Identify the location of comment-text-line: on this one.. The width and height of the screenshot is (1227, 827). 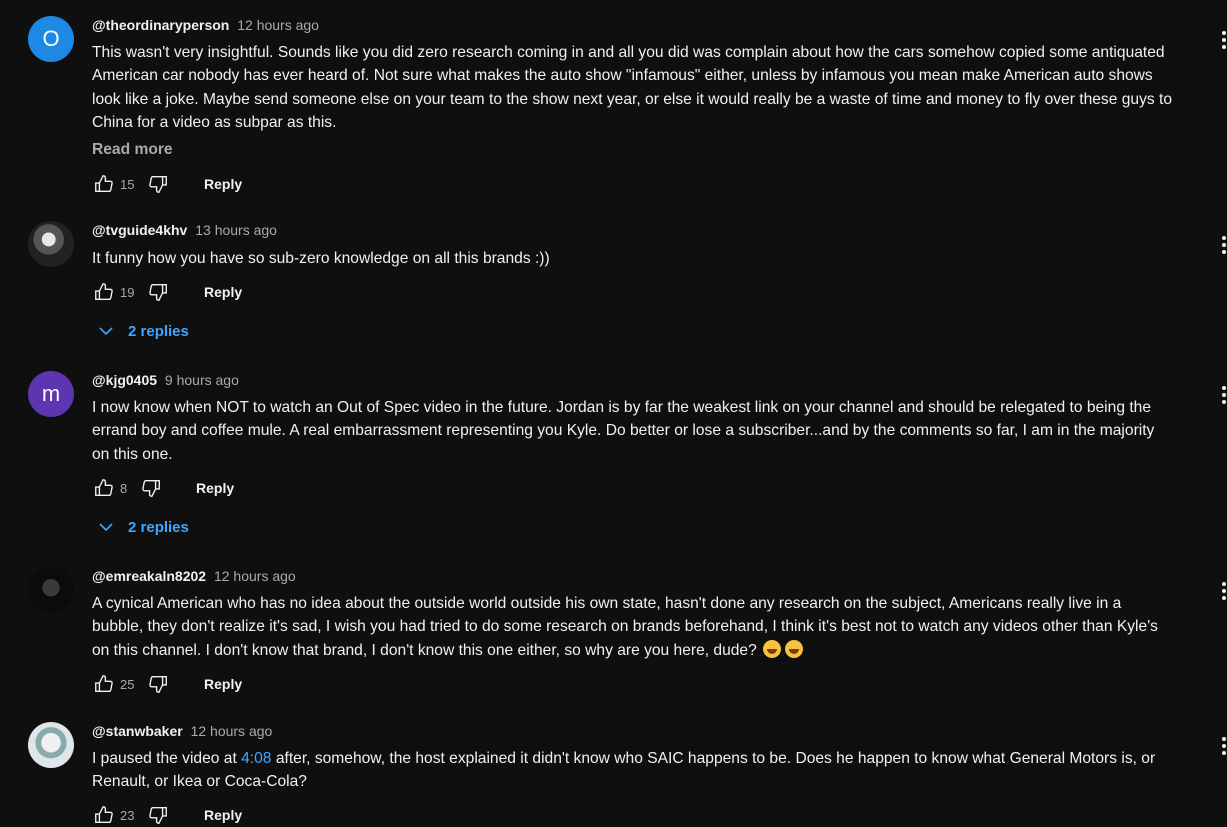
(132, 454).